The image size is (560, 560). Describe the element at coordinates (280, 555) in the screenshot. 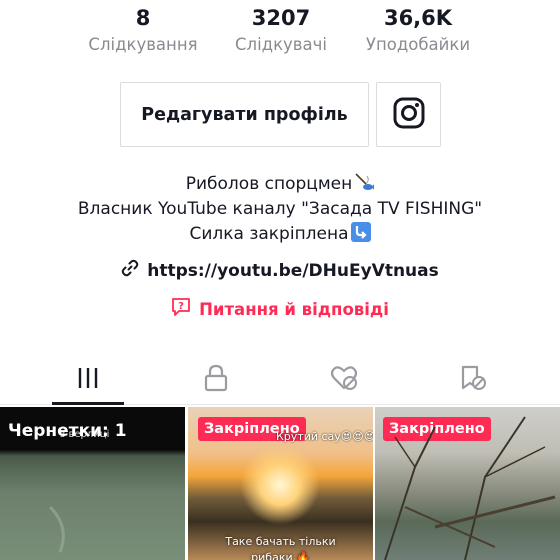

I see `video-caption-line-2: рибаки 🔥` at that location.